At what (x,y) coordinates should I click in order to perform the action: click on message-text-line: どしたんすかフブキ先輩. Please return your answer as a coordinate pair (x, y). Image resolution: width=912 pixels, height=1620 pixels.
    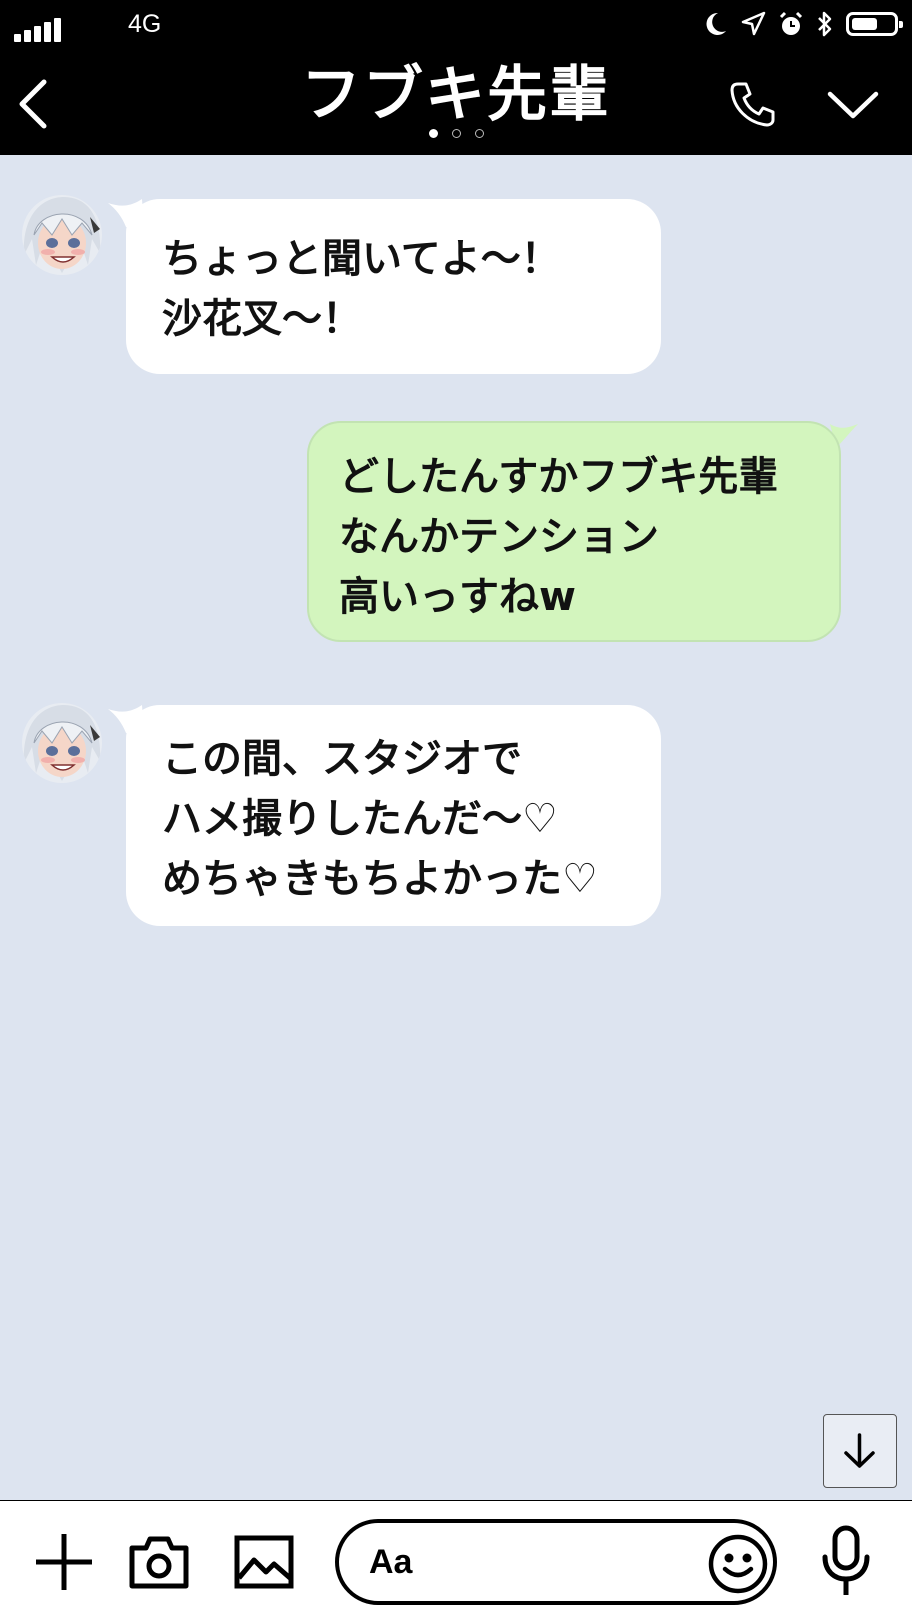
    Looking at the image, I should click on (559, 477).